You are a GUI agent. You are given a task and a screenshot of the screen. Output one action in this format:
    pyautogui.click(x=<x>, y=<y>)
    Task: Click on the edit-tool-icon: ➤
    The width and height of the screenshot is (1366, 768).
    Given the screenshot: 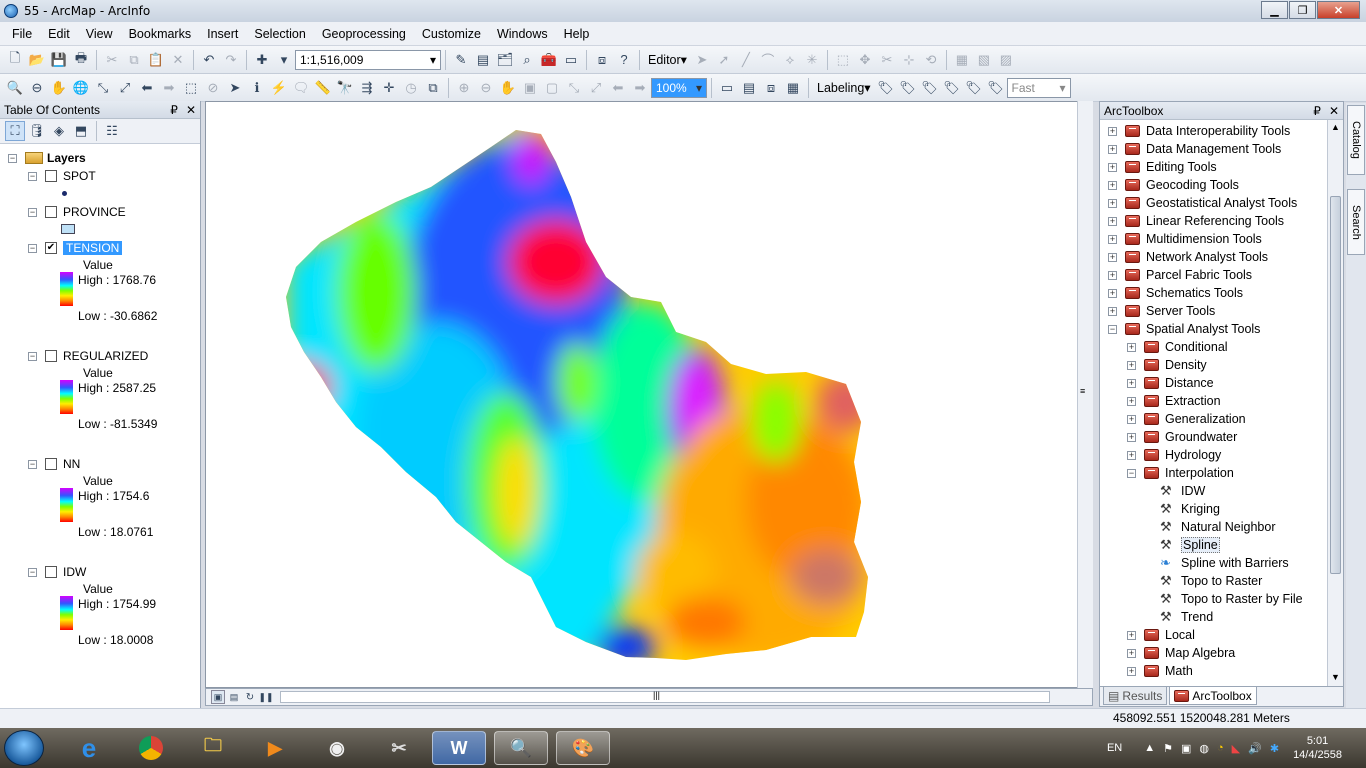 What is the action you would take?
    pyautogui.click(x=702, y=60)
    